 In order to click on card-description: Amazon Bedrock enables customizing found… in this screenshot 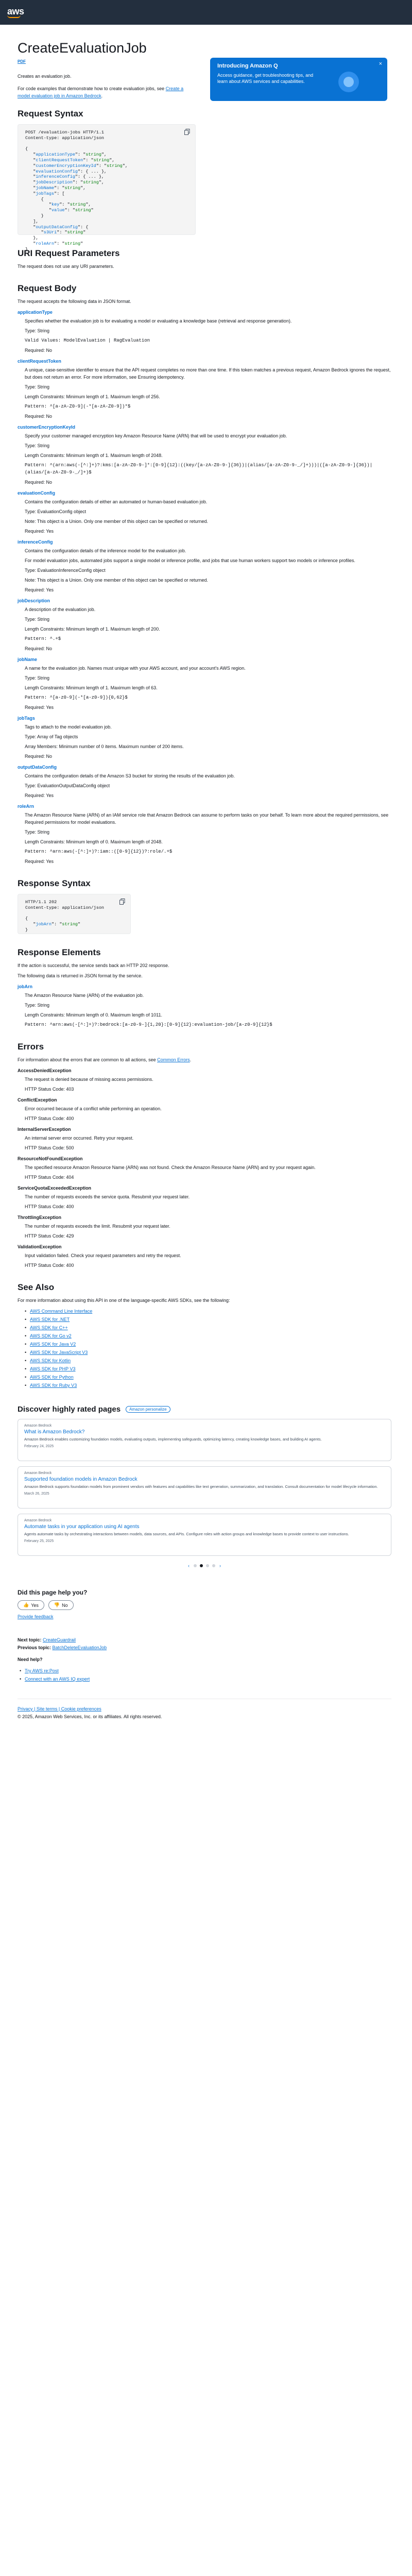, I will do `click(173, 1439)`.